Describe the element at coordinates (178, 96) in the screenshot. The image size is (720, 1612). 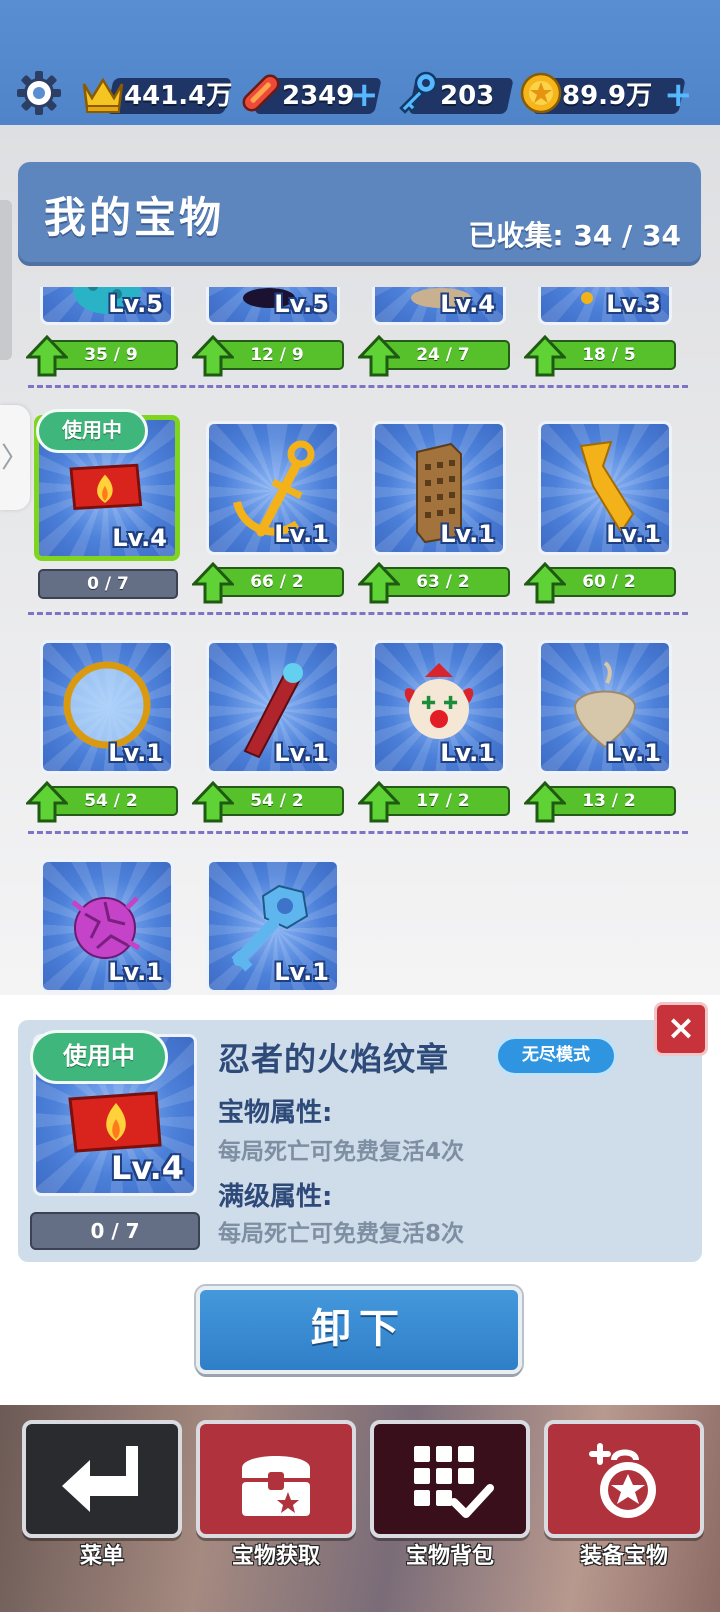
I see `crowns-value: 441.4万` at that location.